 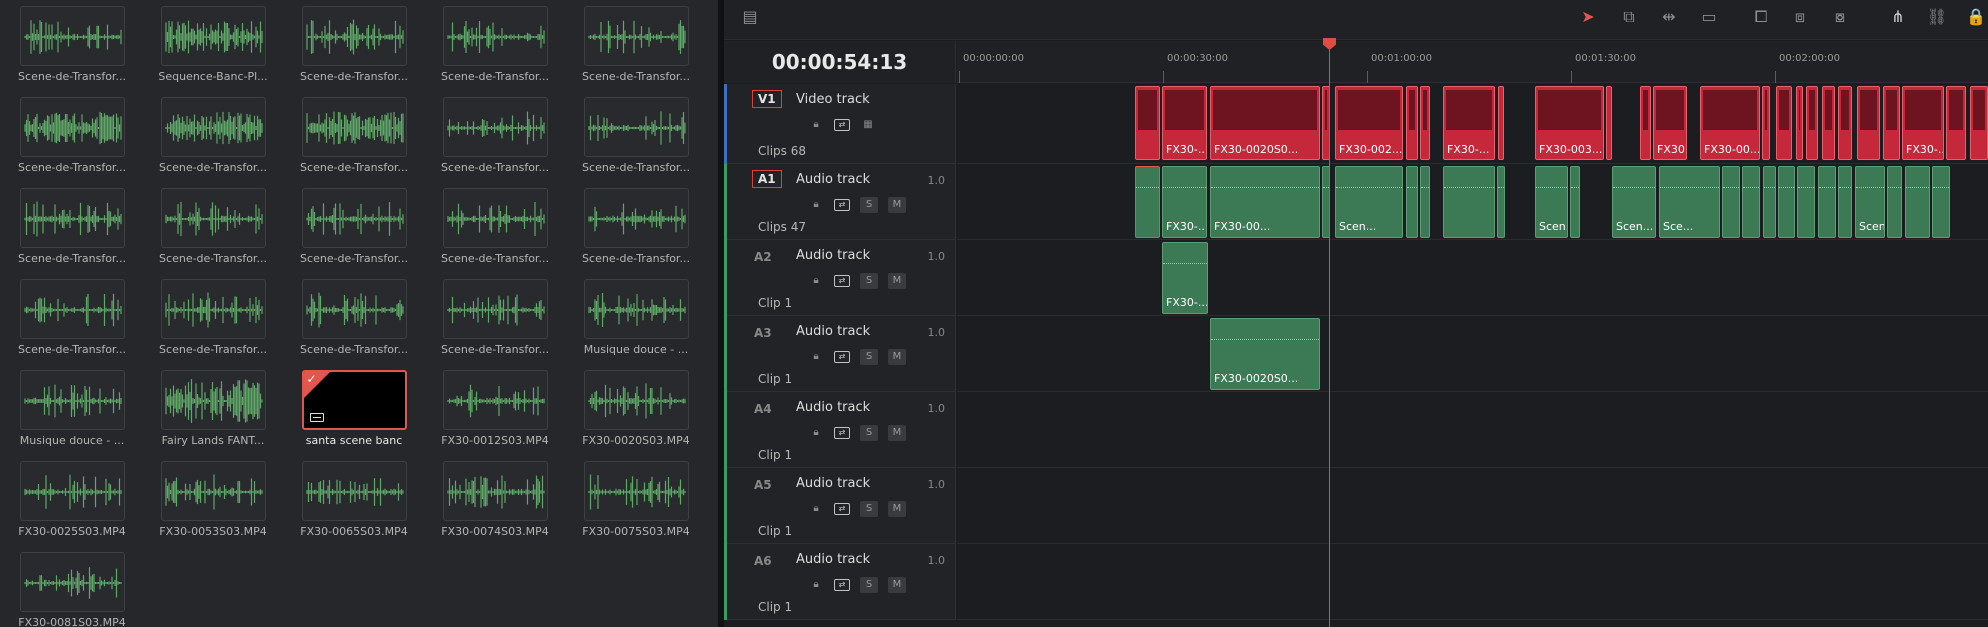 What do you see at coordinates (1588, 17) in the screenshot?
I see `select-arrow-icon: ➤` at bounding box center [1588, 17].